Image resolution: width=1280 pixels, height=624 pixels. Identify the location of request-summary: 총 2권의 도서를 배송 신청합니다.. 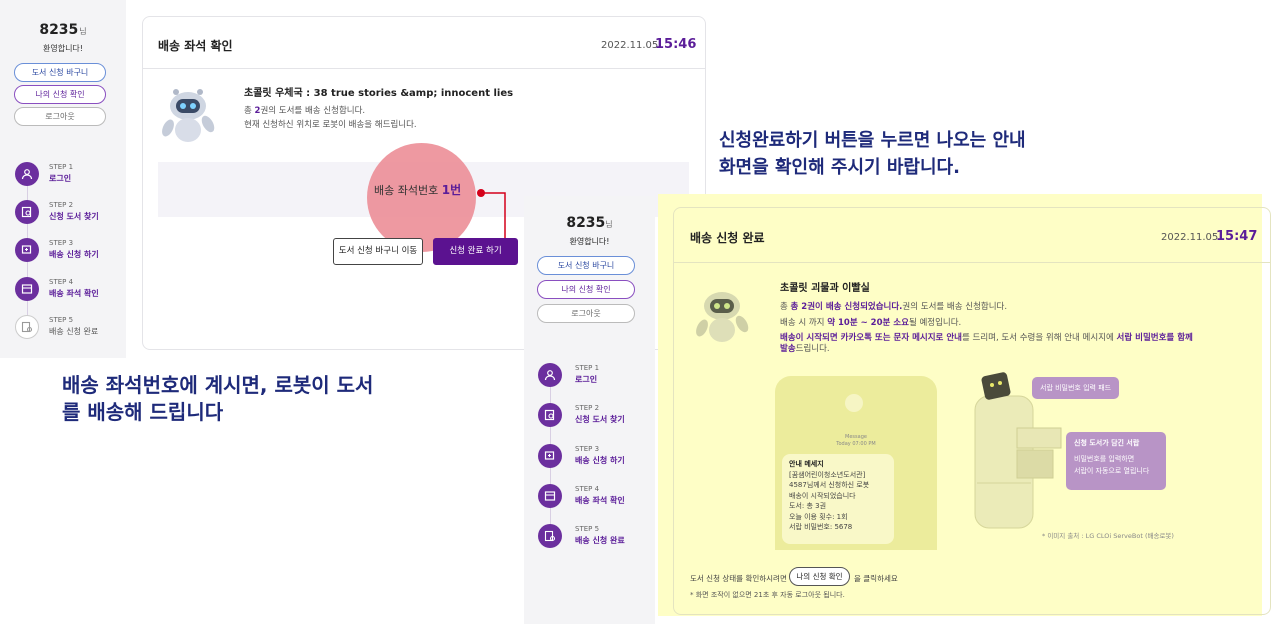
(305, 111).